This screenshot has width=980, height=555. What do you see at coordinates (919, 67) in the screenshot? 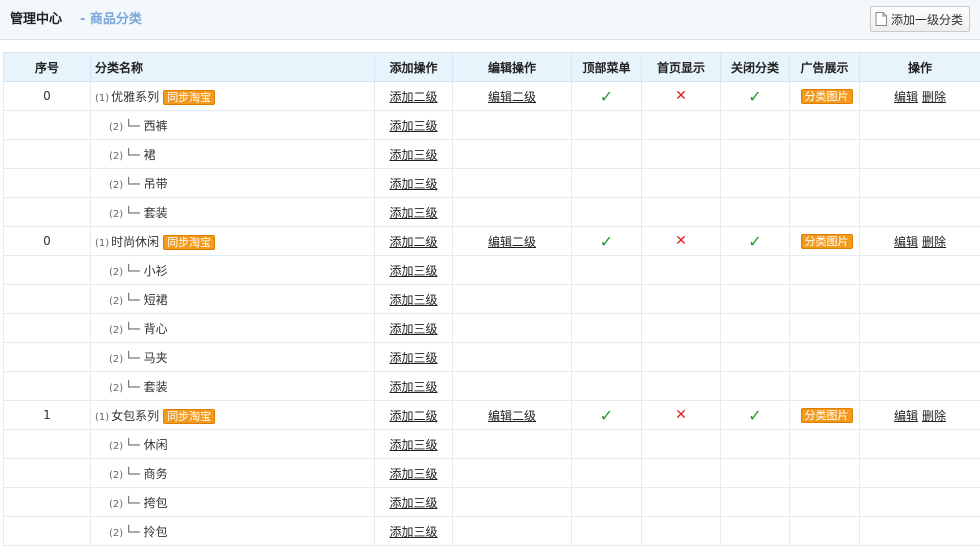
I see `header-col-ops: 操作` at bounding box center [919, 67].